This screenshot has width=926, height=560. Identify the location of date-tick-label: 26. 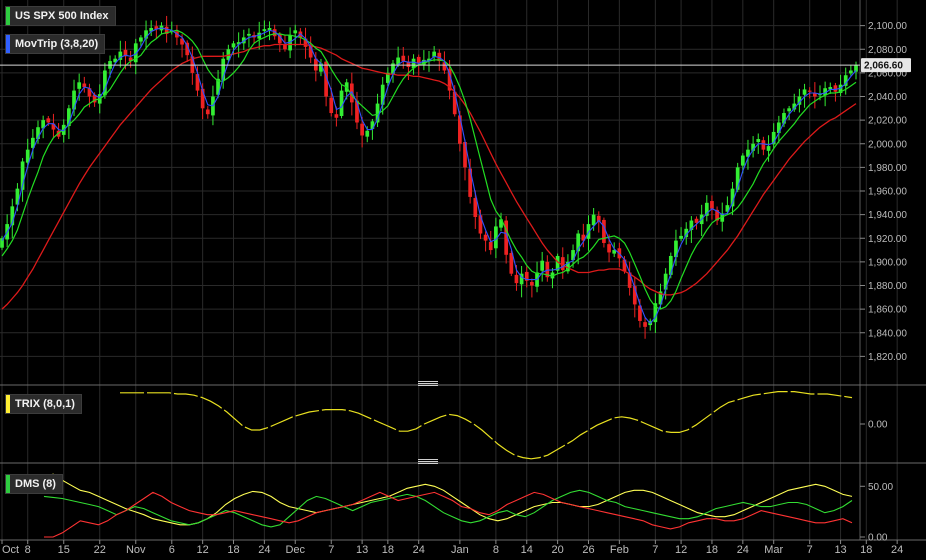
(588, 550).